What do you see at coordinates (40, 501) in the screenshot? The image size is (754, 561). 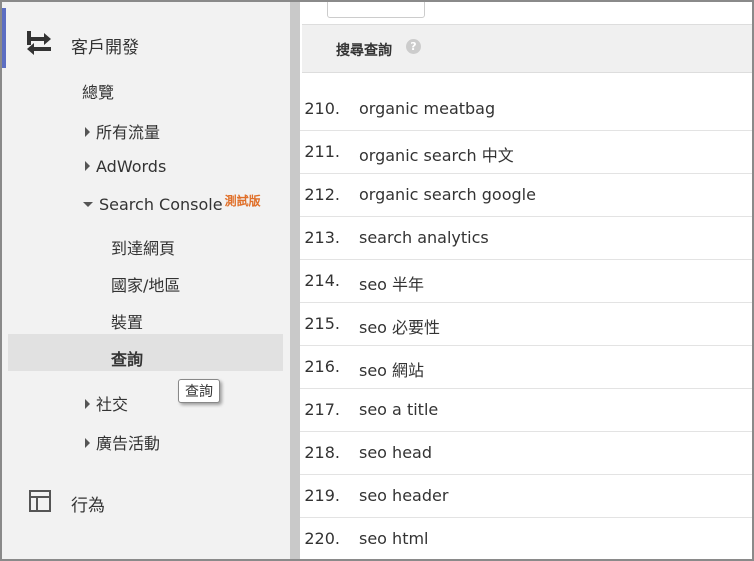 I see `behavior-layout-icon` at bounding box center [40, 501].